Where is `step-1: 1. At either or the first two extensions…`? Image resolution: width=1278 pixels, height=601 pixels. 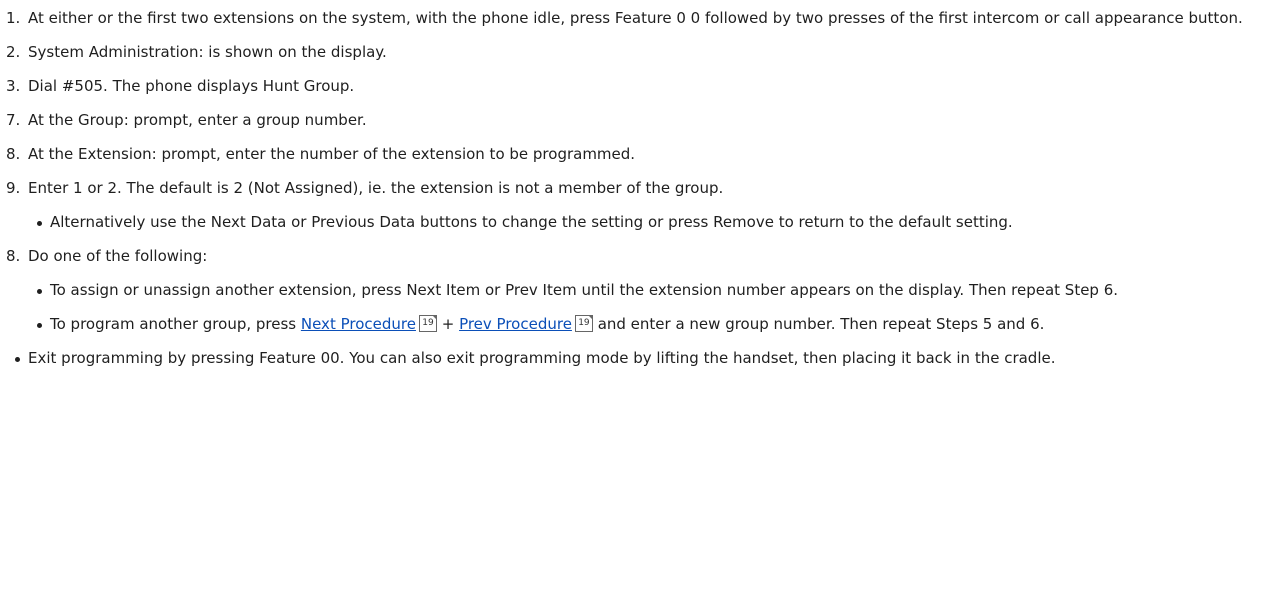
step-1: 1. At either or the first two extensions… is located at coordinates (635, 18).